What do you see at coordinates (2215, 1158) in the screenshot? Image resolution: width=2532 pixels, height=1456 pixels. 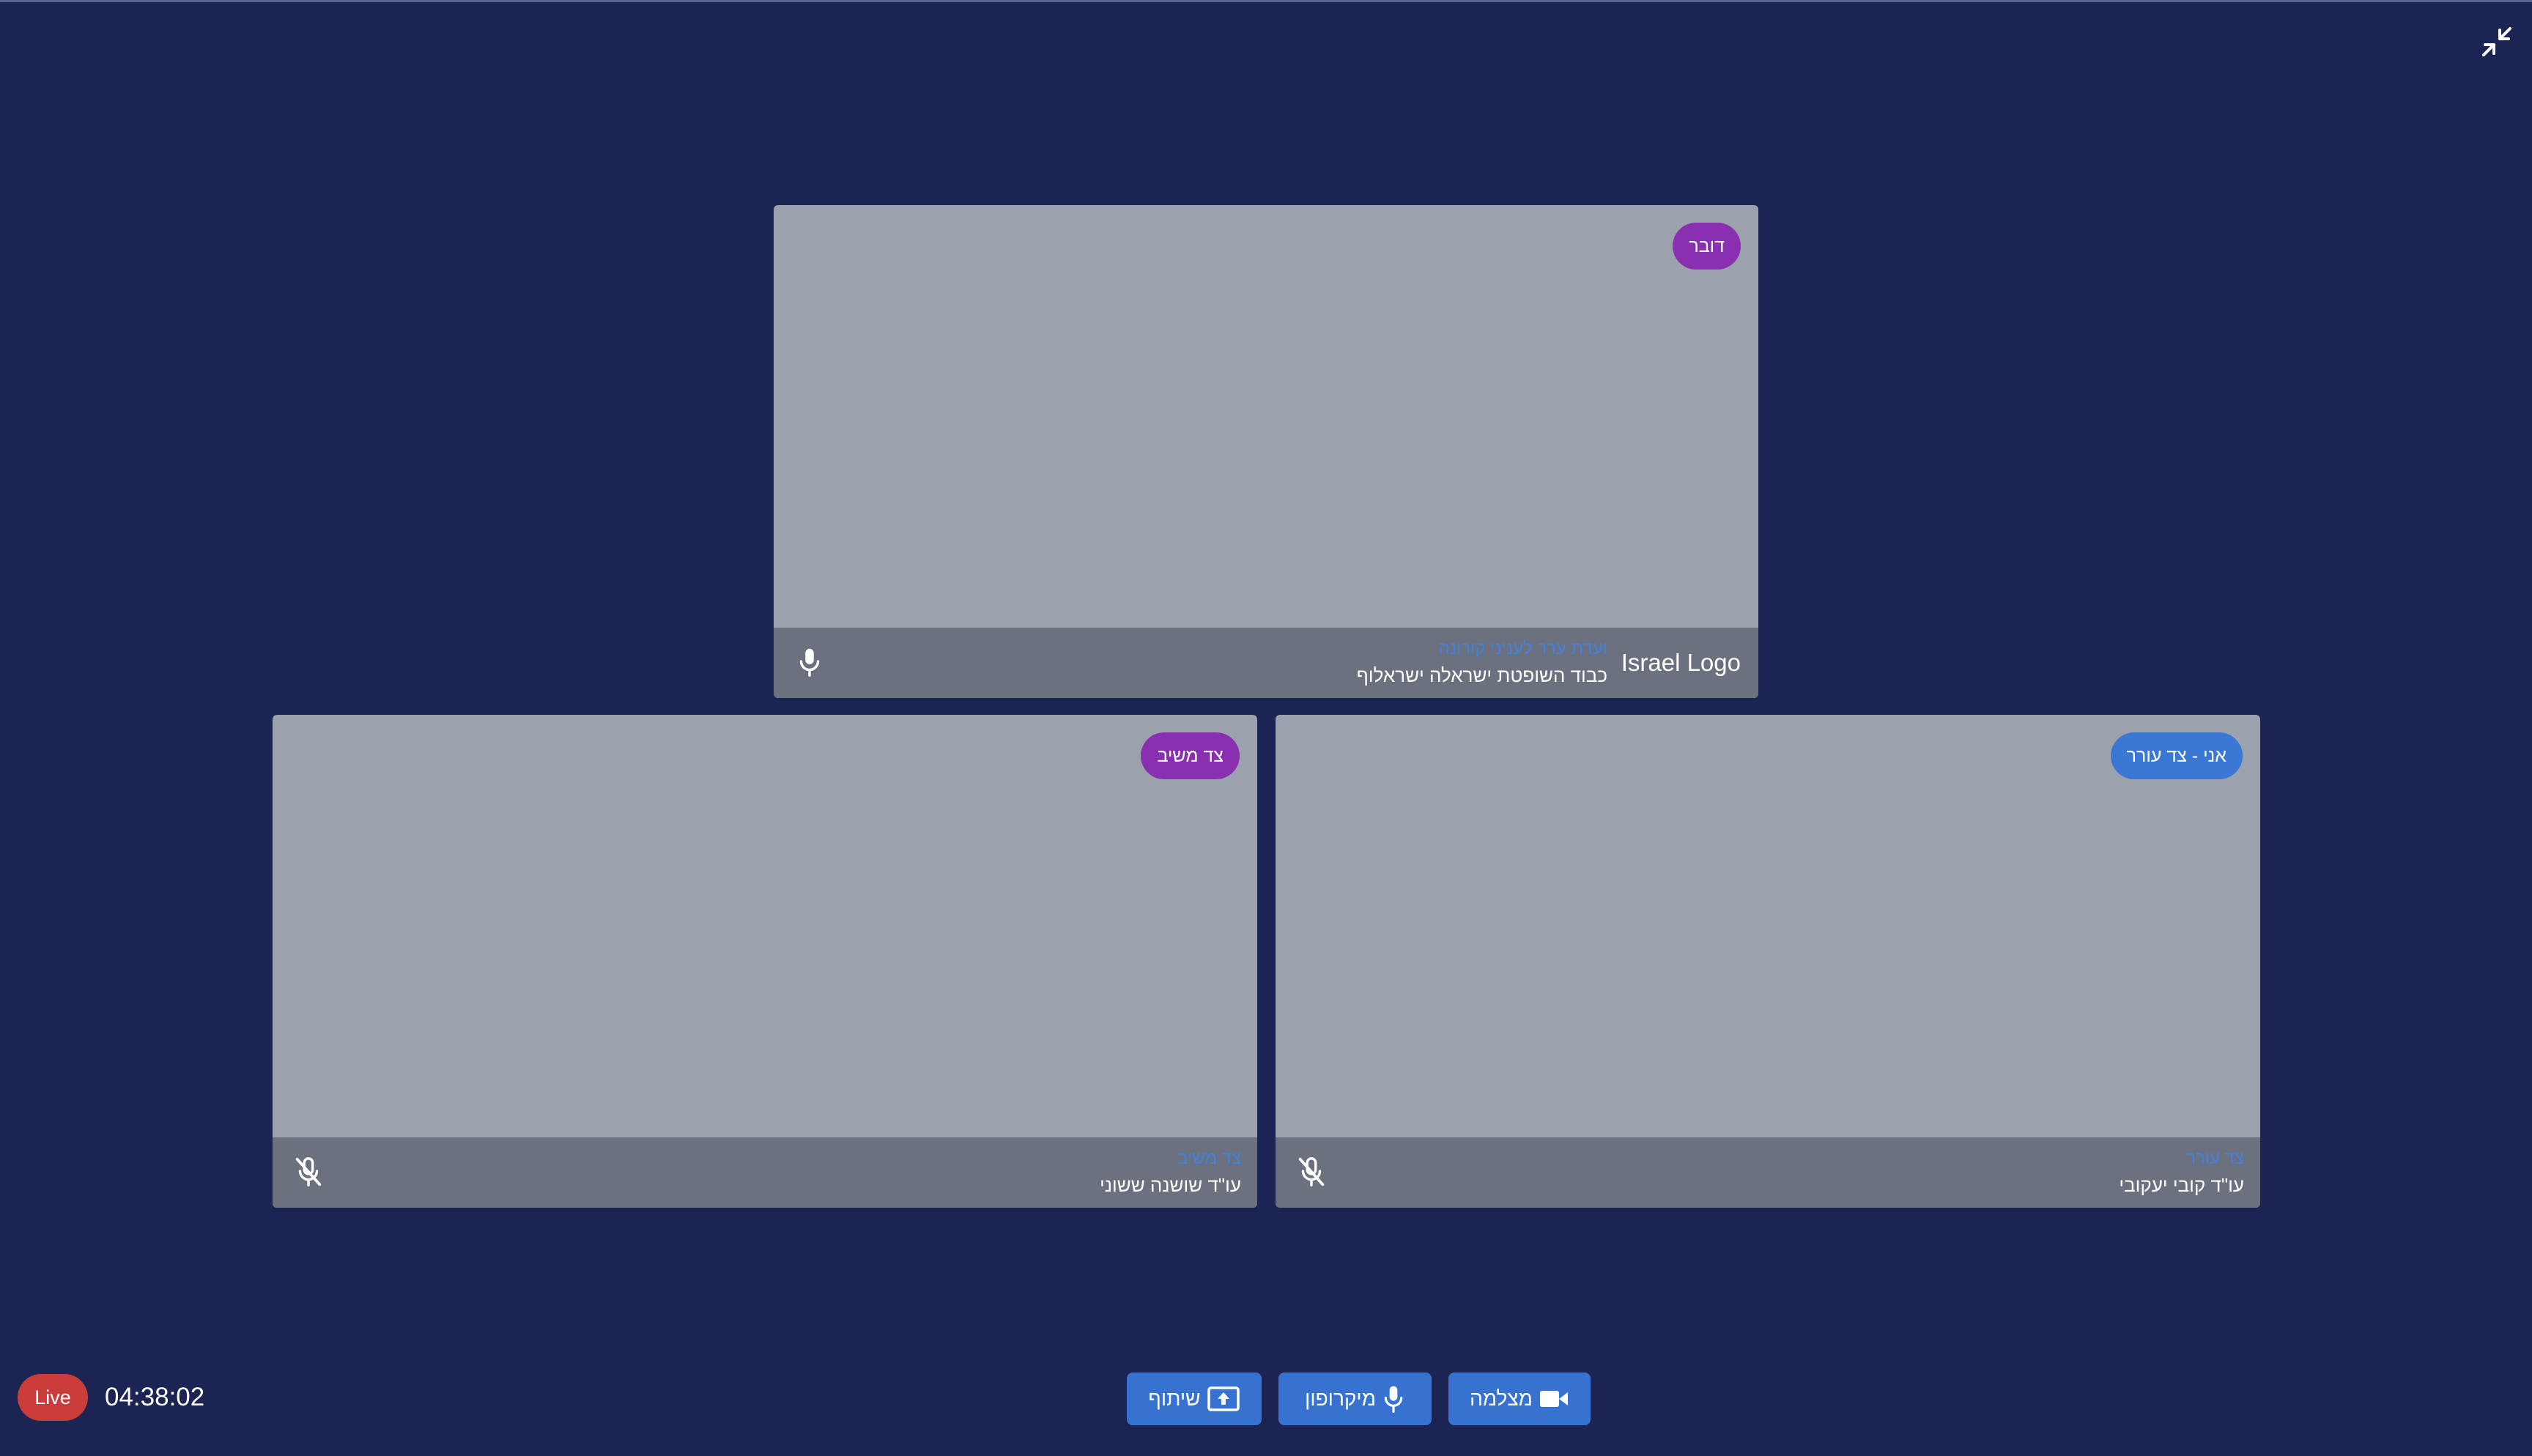 I see `participant-group: צד עורר` at bounding box center [2215, 1158].